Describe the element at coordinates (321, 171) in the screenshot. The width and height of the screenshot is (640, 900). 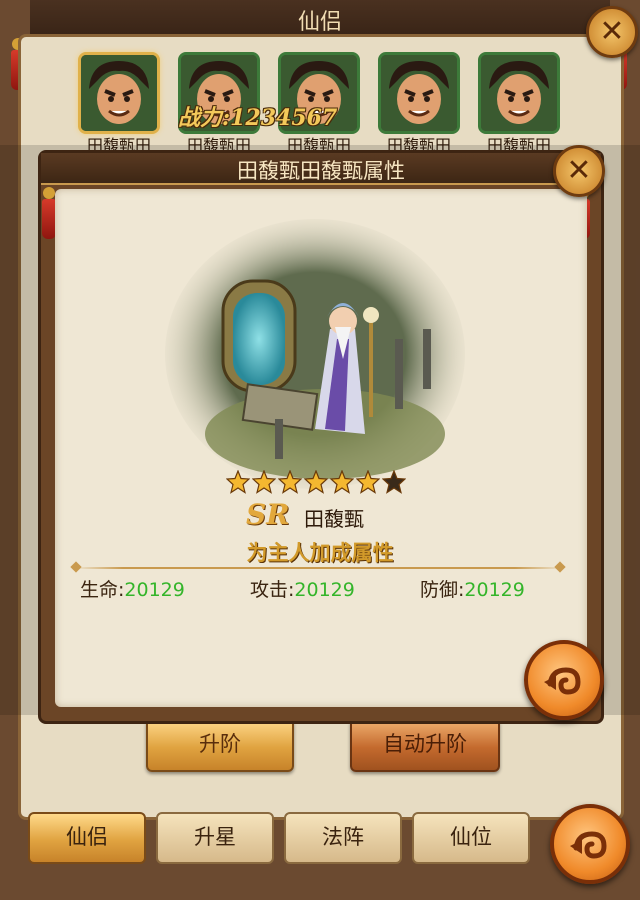
I see `dialog-title: 田馥甄田馥甄属性` at that location.